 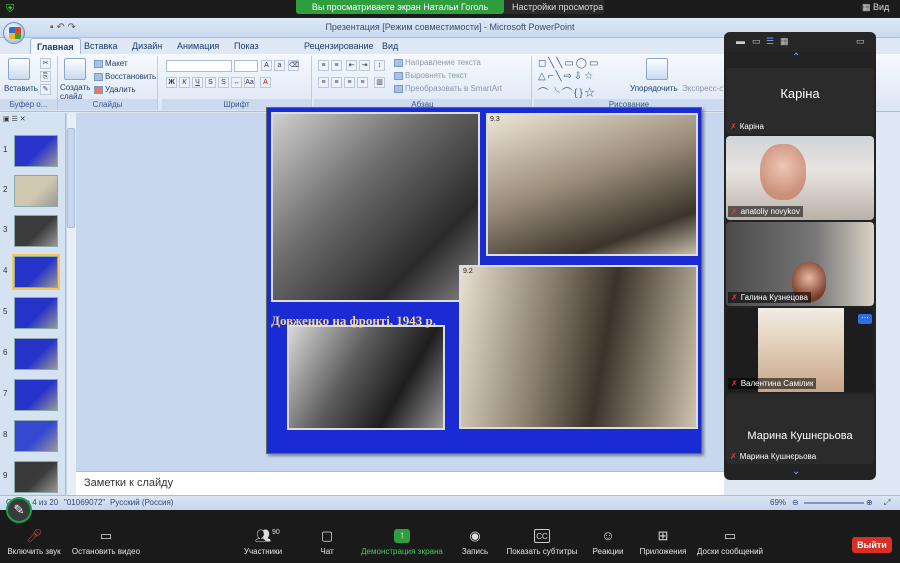 I want to click on viewing-screen-banner: Вы просматриваете экран Натальи Гоголь, so click(x=400, y=7).